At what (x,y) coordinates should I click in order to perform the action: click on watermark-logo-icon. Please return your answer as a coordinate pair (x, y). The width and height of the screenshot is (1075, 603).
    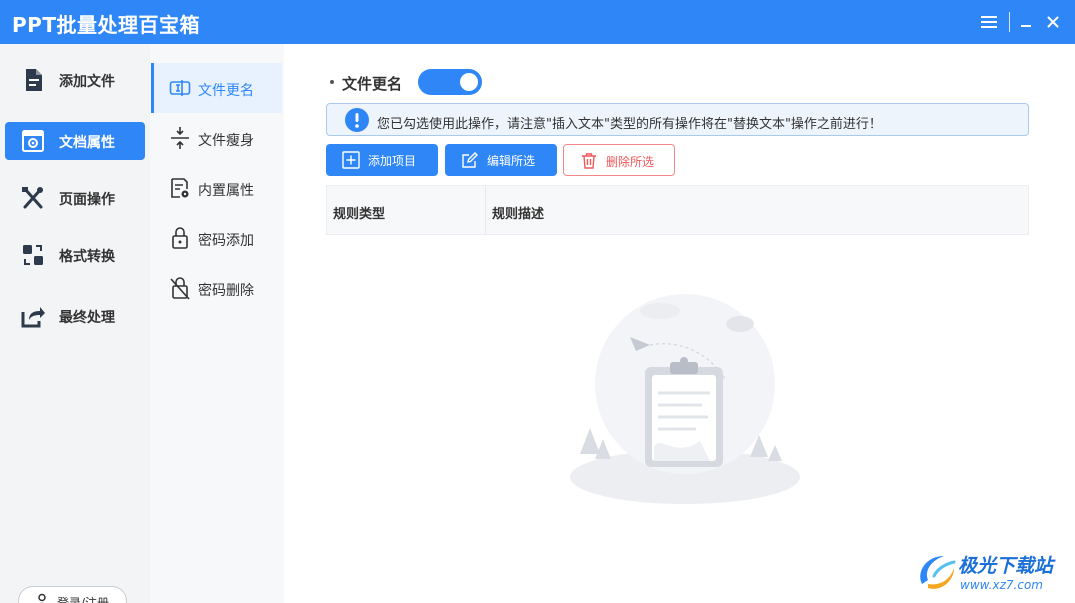
    Looking at the image, I should click on (938, 572).